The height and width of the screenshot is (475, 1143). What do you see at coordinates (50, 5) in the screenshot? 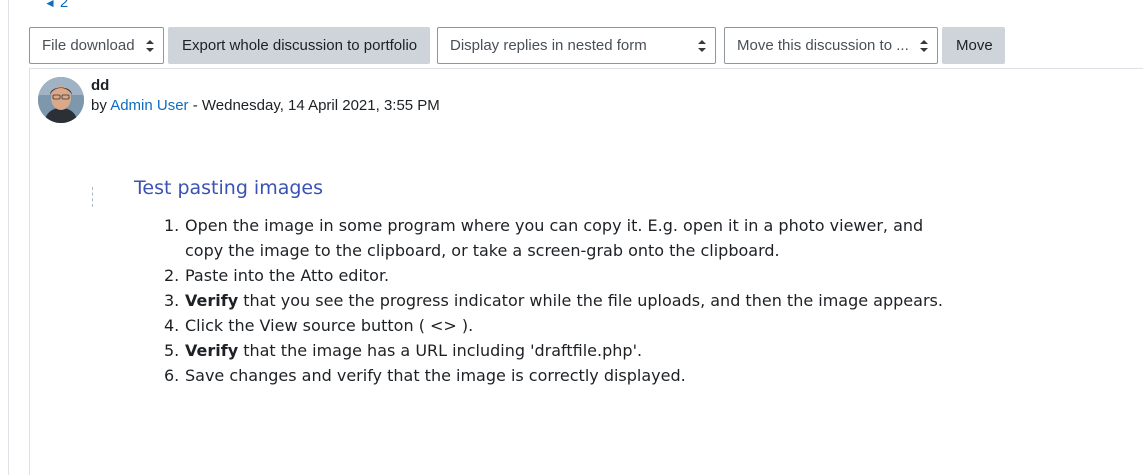
I see `triangle-left-icon: ◄` at bounding box center [50, 5].